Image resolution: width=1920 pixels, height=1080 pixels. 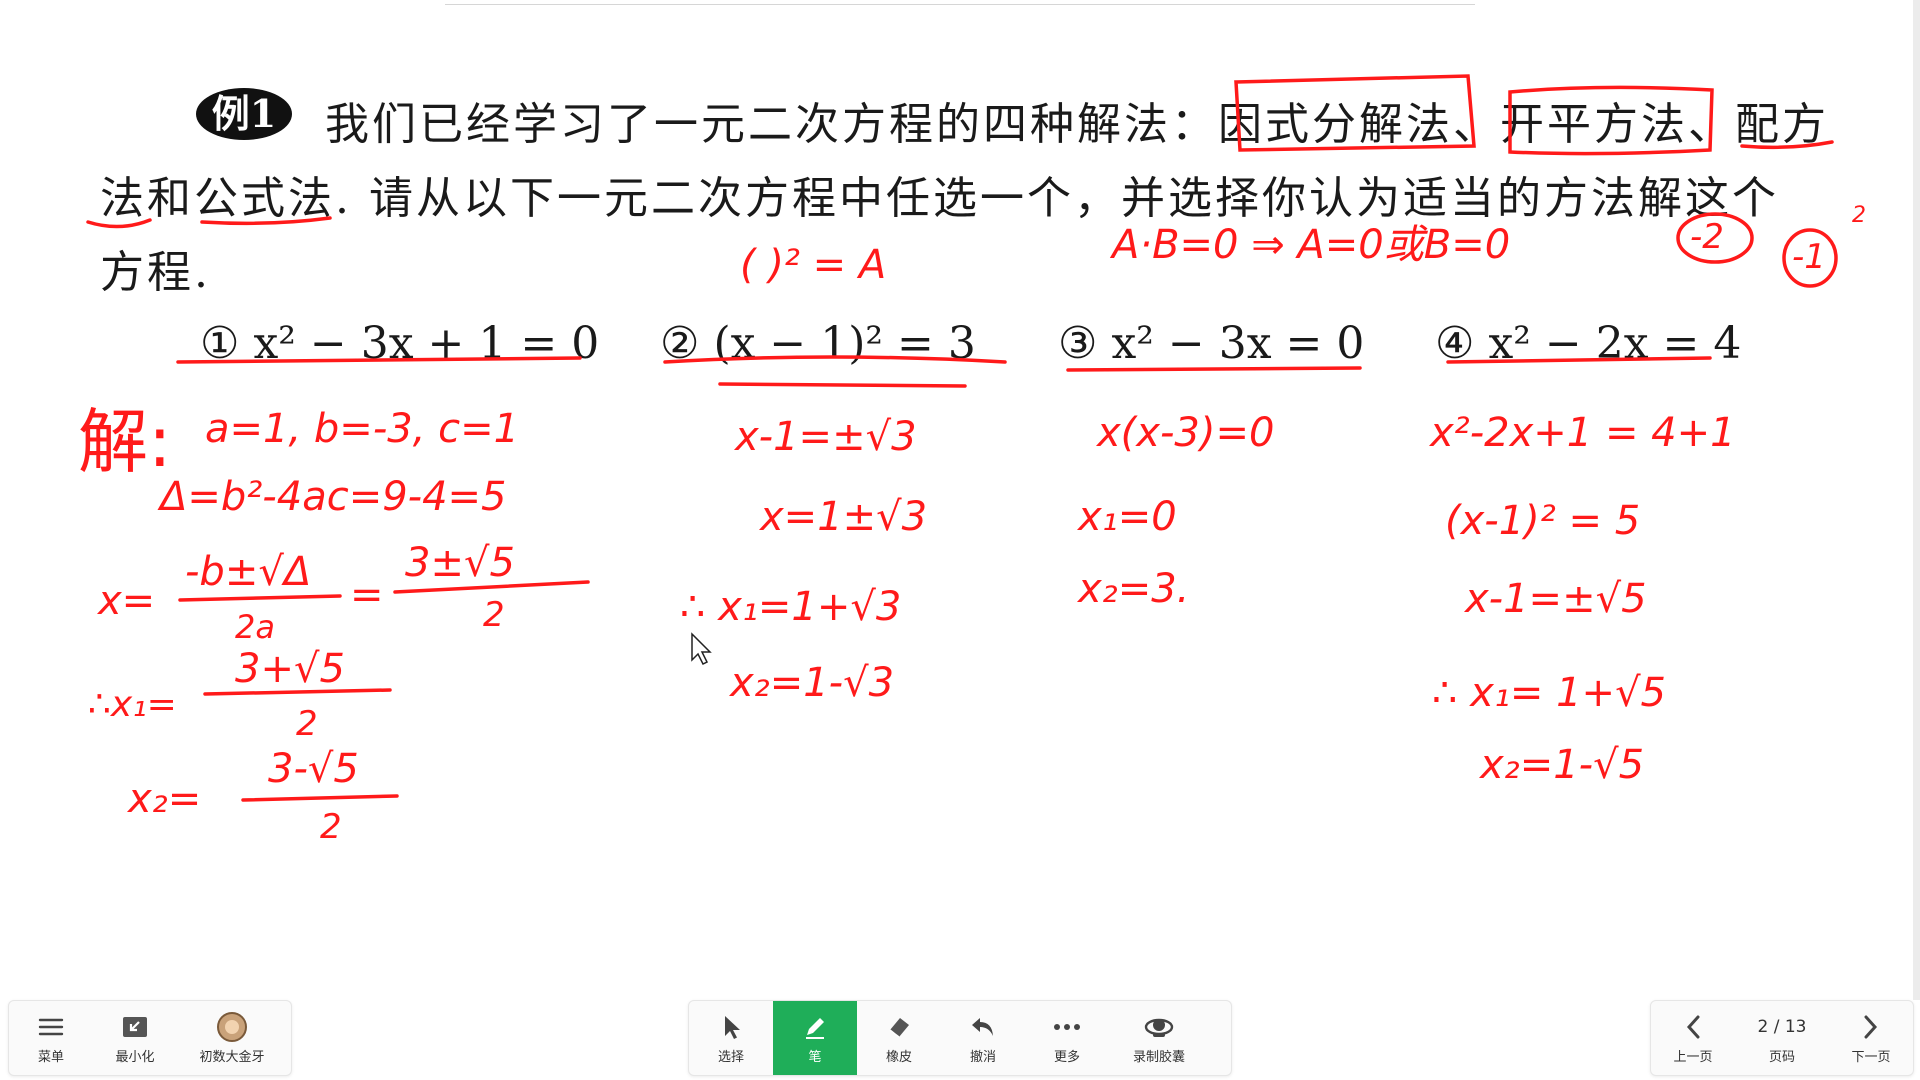 What do you see at coordinates (1132, 589) in the screenshot?
I see `svg-text: x₂=3.` at bounding box center [1132, 589].